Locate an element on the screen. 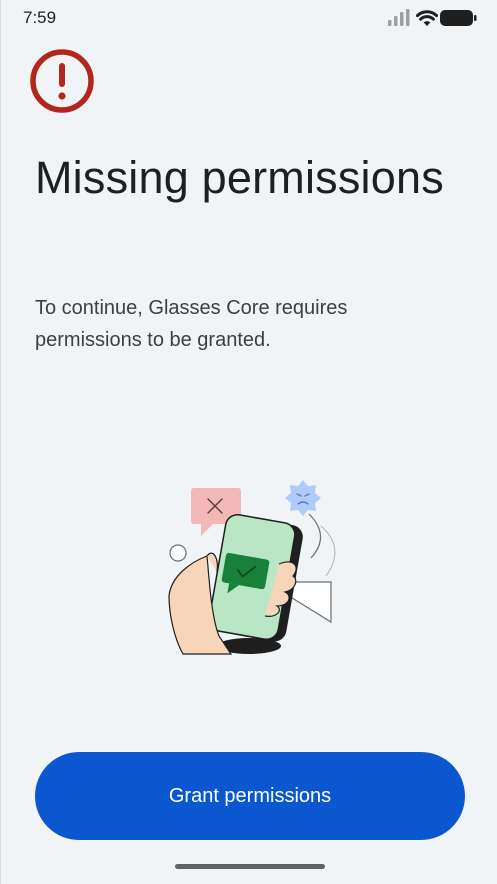  error-circle-icon is located at coordinates (62, 81).